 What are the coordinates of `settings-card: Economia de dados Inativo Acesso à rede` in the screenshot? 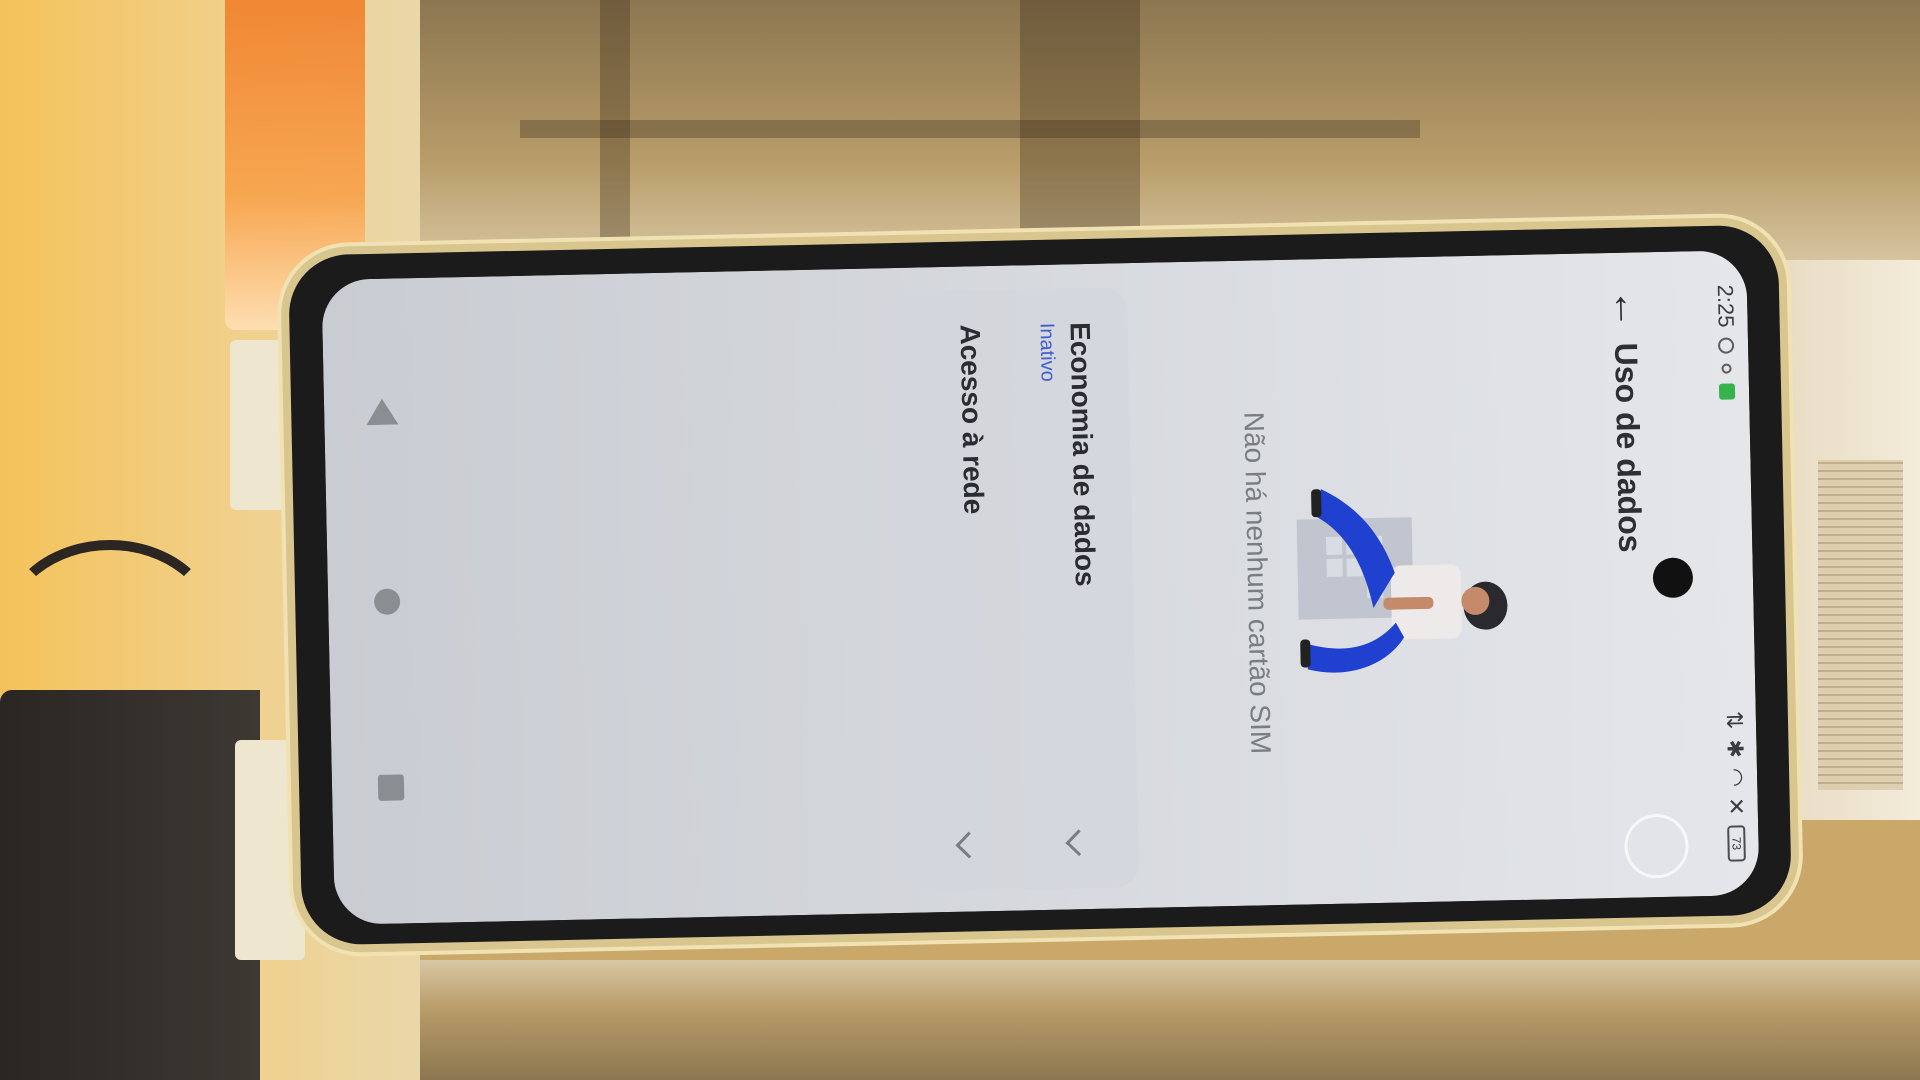 It's located at (1013, 590).